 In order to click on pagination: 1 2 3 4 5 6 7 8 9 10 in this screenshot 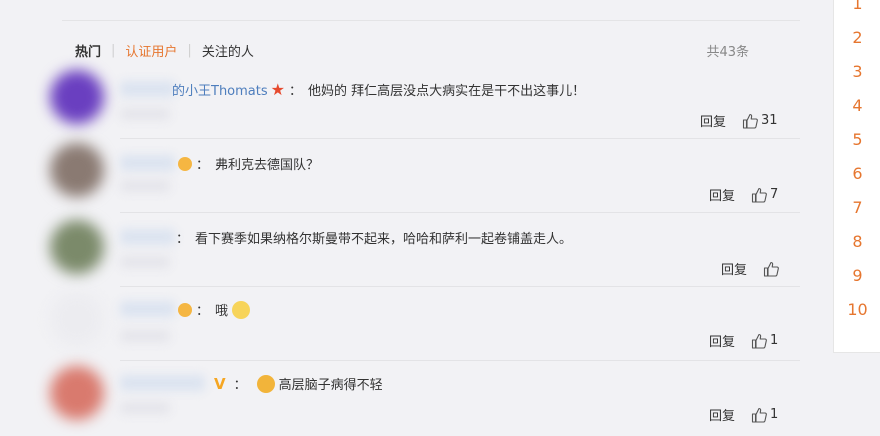, I will do `click(856, 176)`.